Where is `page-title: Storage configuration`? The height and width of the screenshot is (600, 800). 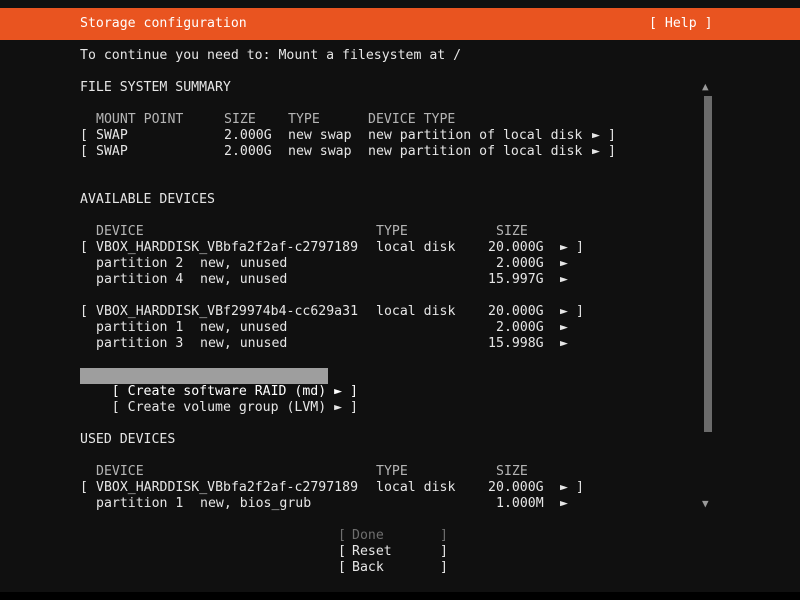
page-title: Storage configuration is located at coordinates (163, 23).